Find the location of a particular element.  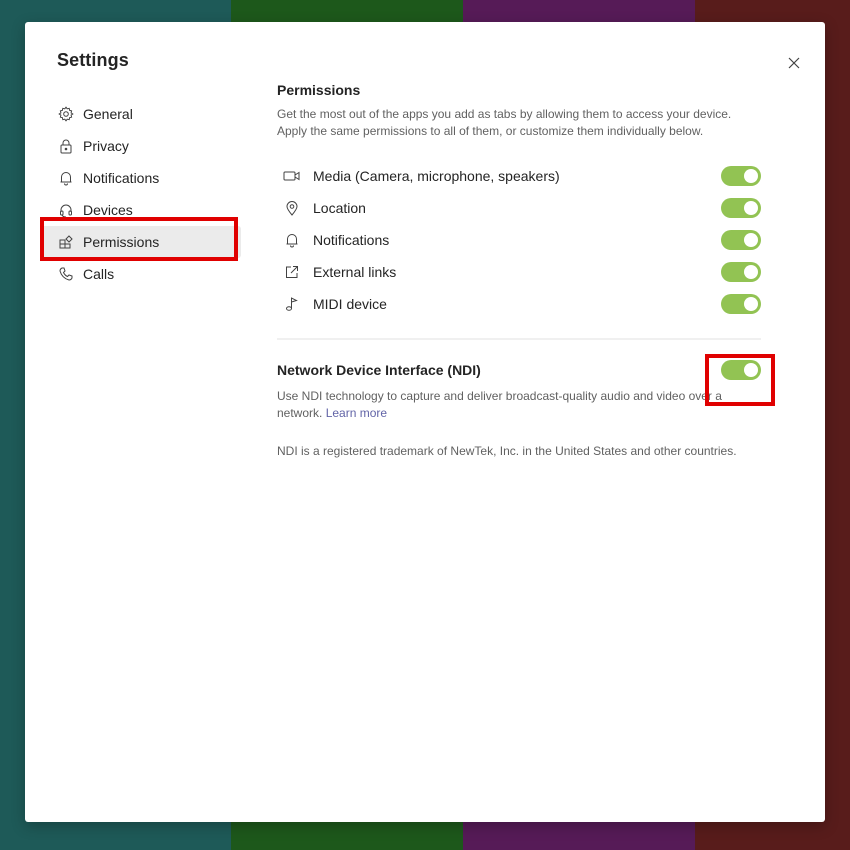

nav-item-calls: Calls is located at coordinates (141, 274).